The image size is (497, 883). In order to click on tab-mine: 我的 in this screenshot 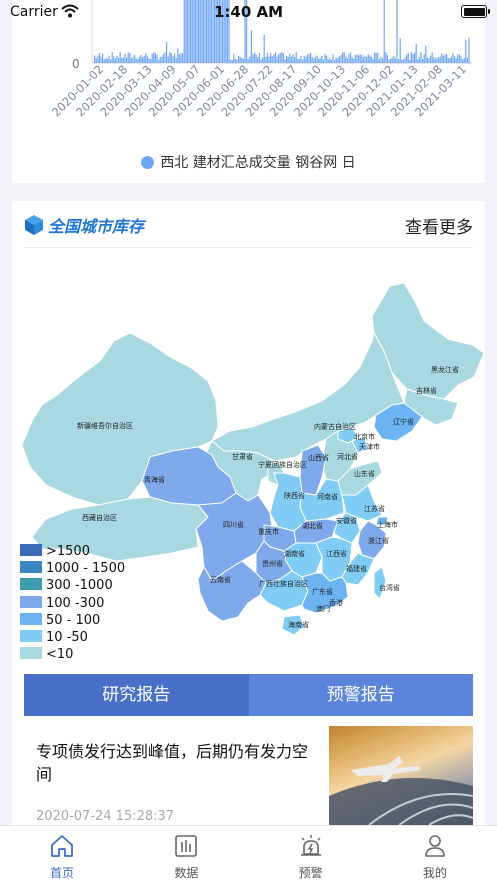, I will do `click(435, 854)`.